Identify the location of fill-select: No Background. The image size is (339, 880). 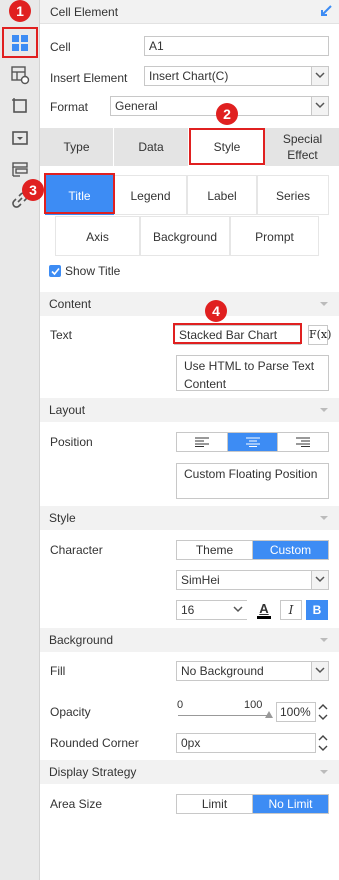
(252, 671).